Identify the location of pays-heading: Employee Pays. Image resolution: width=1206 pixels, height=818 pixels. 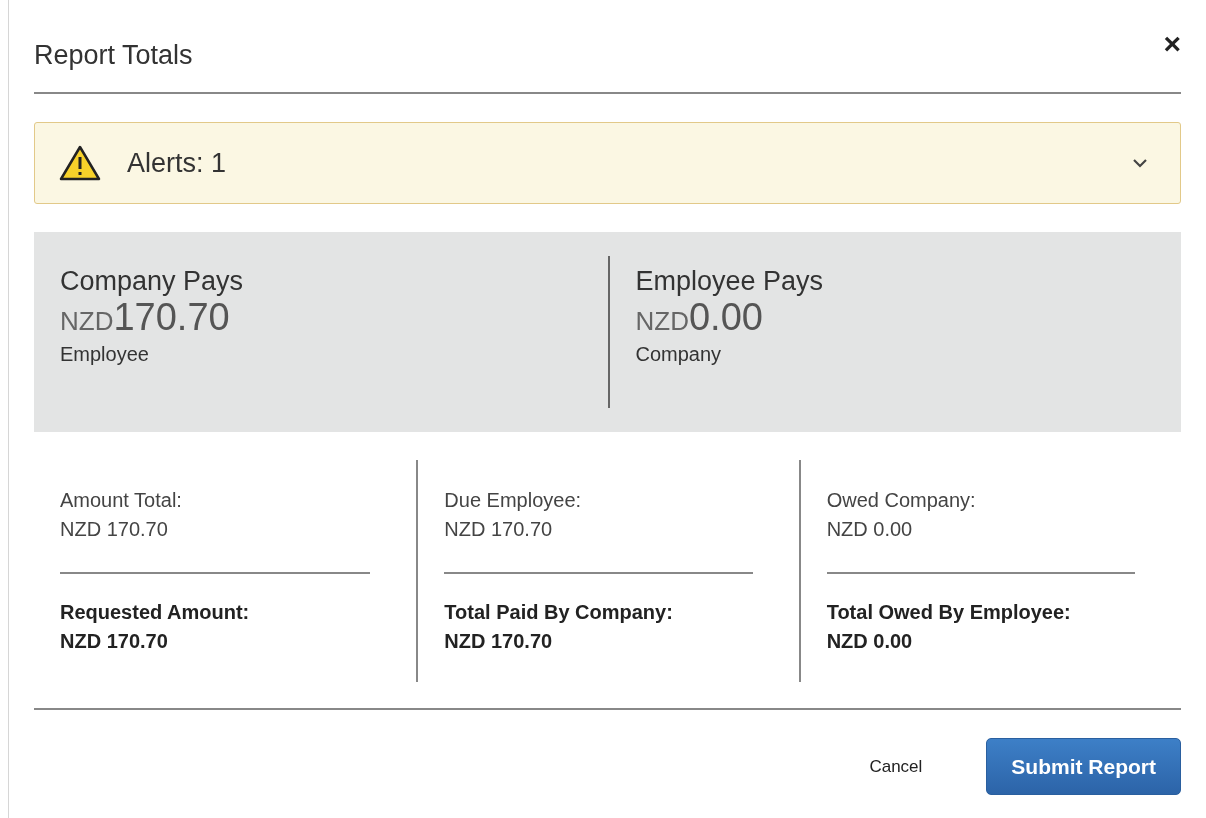
(730, 281).